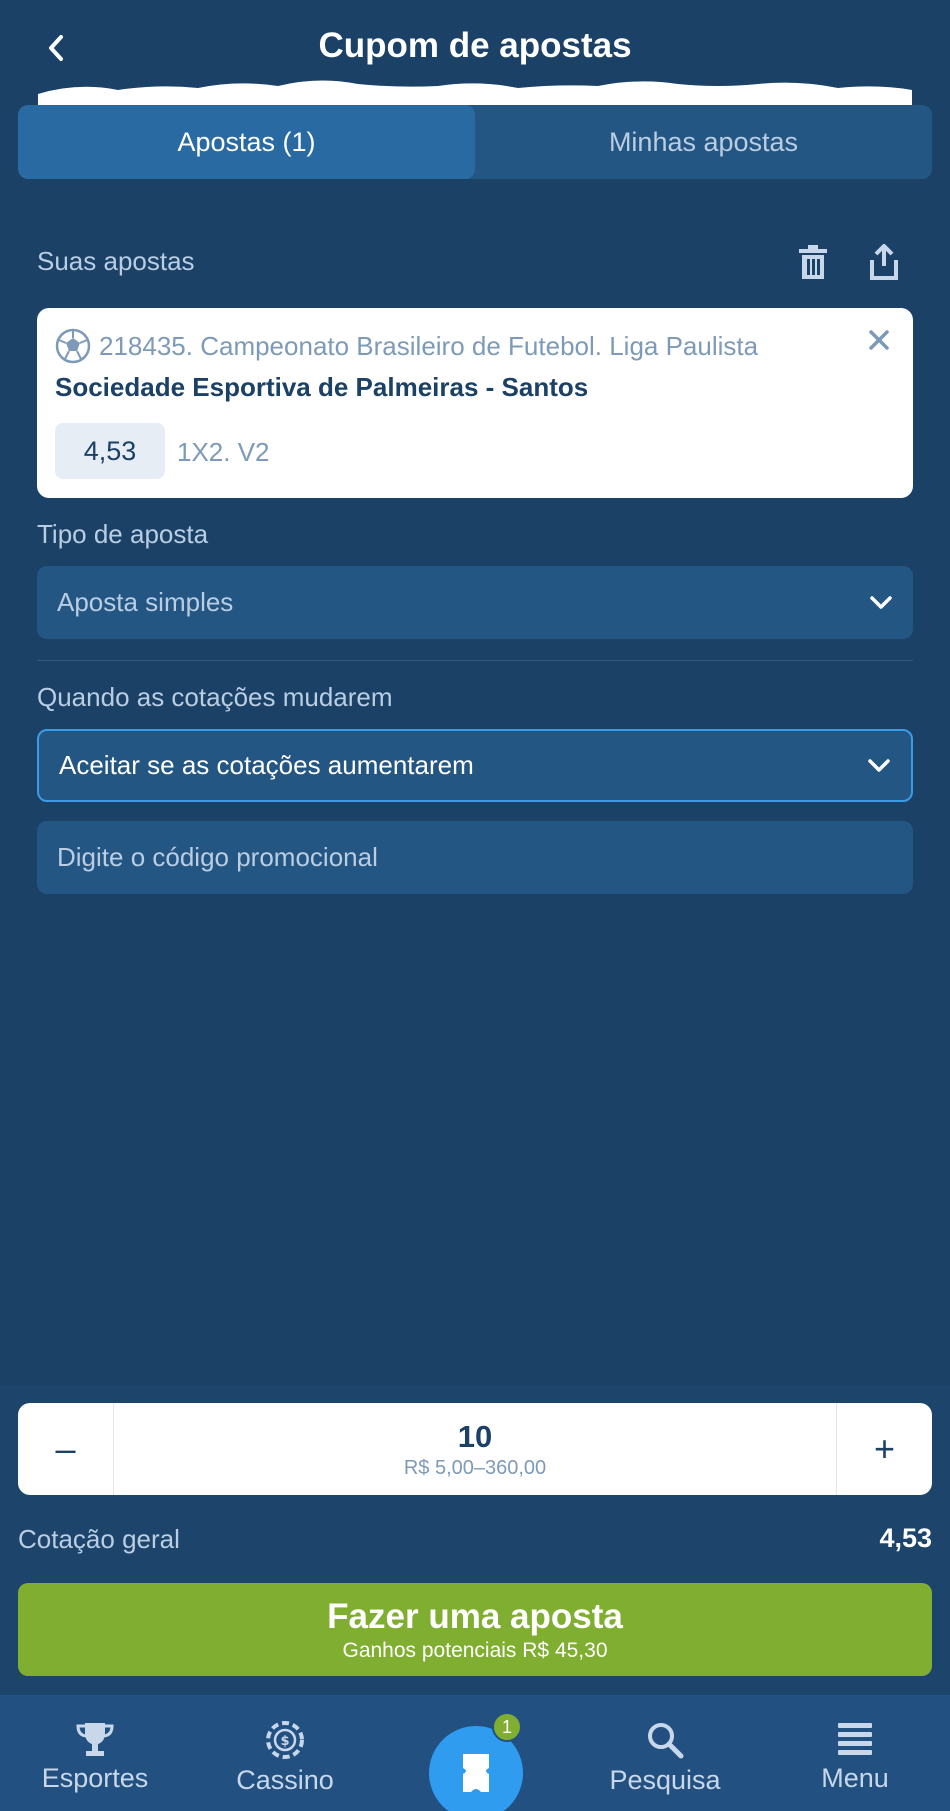 The image size is (950, 1811). Describe the element at coordinates (95, 1739) in the screenshot. I see `trophy-icon` at that location.